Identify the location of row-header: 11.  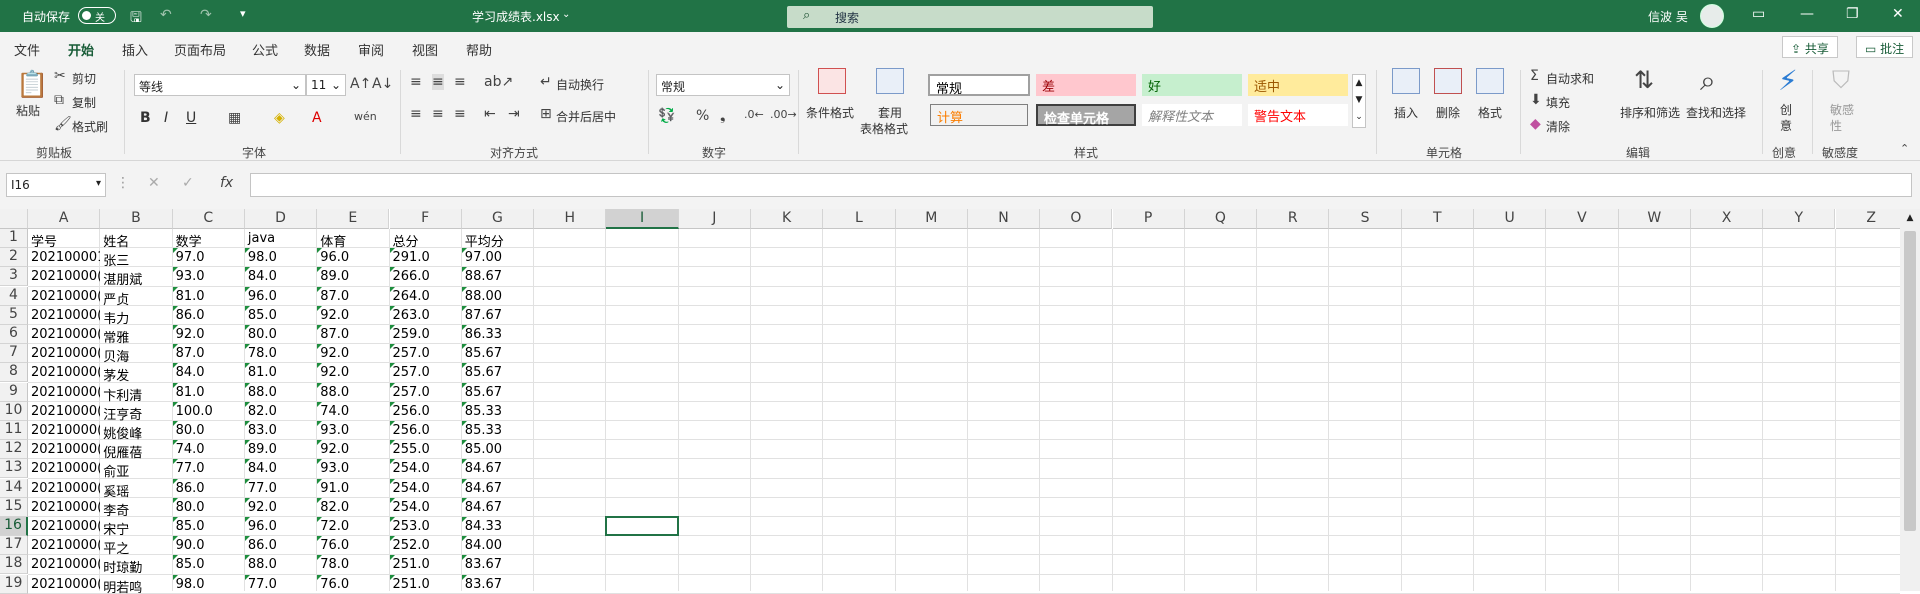
(14, 430).